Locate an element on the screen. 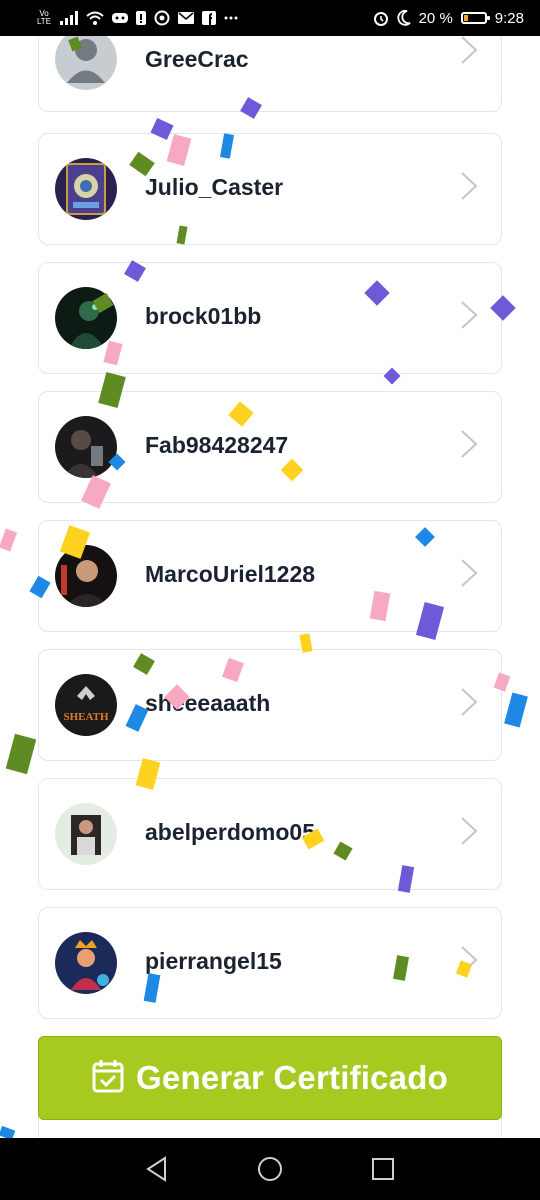 This screenshot has height=1200, width=540. user-card: brock01bb is located at coordinates (270, 318).